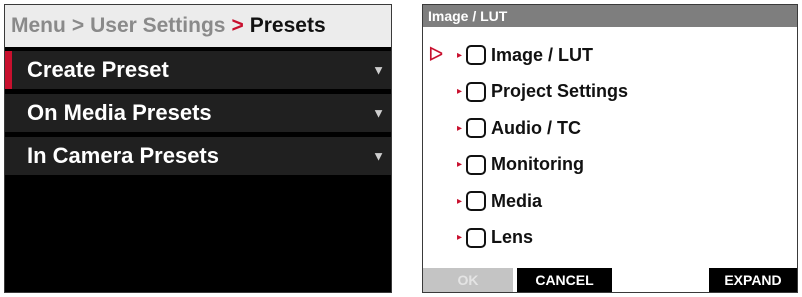  I want to click on breadcrumb: Menu > User Settings > Presets, so click(198, 26).